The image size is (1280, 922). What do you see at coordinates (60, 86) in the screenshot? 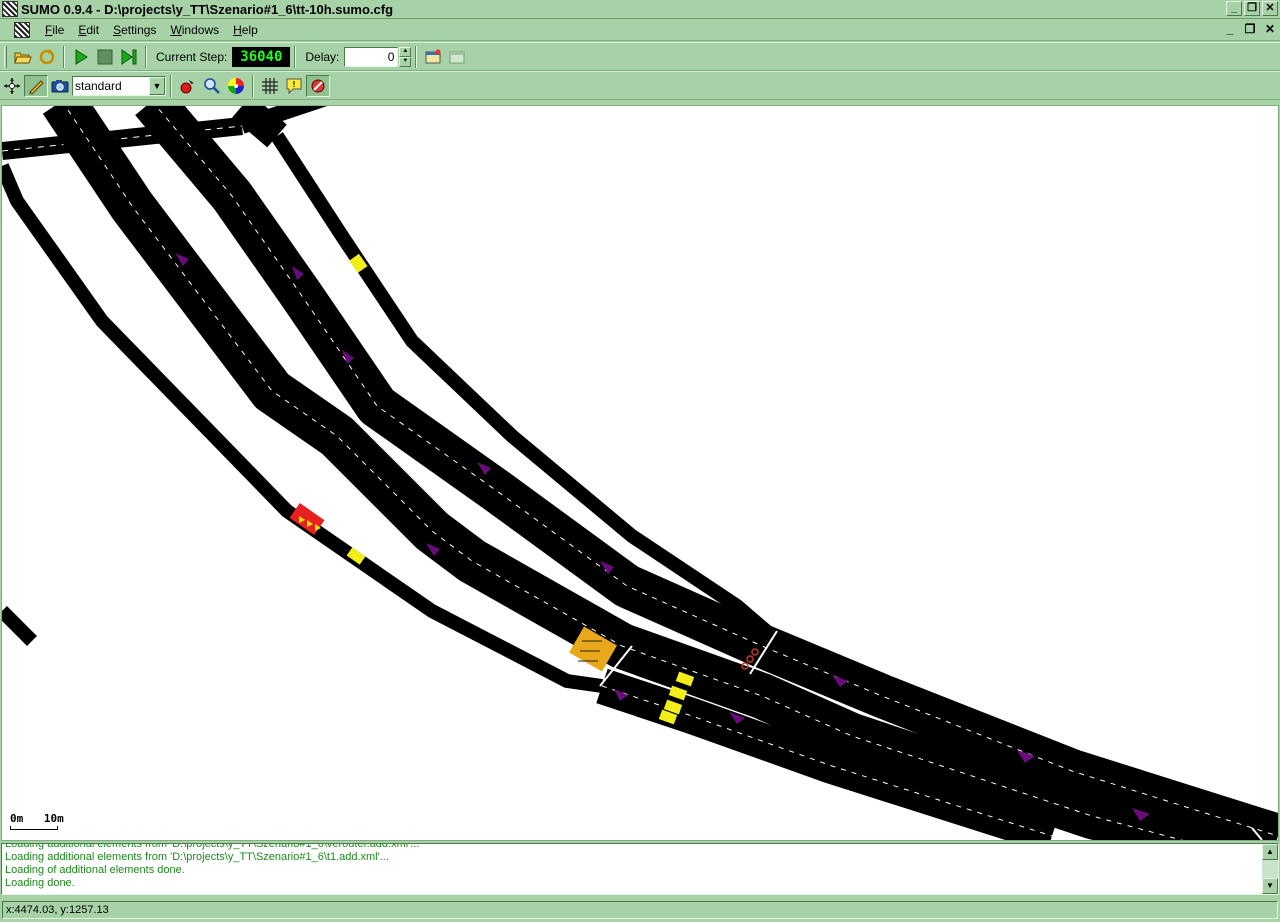
I see `screenshot-camera-icon` at bounding box center [60, 86].